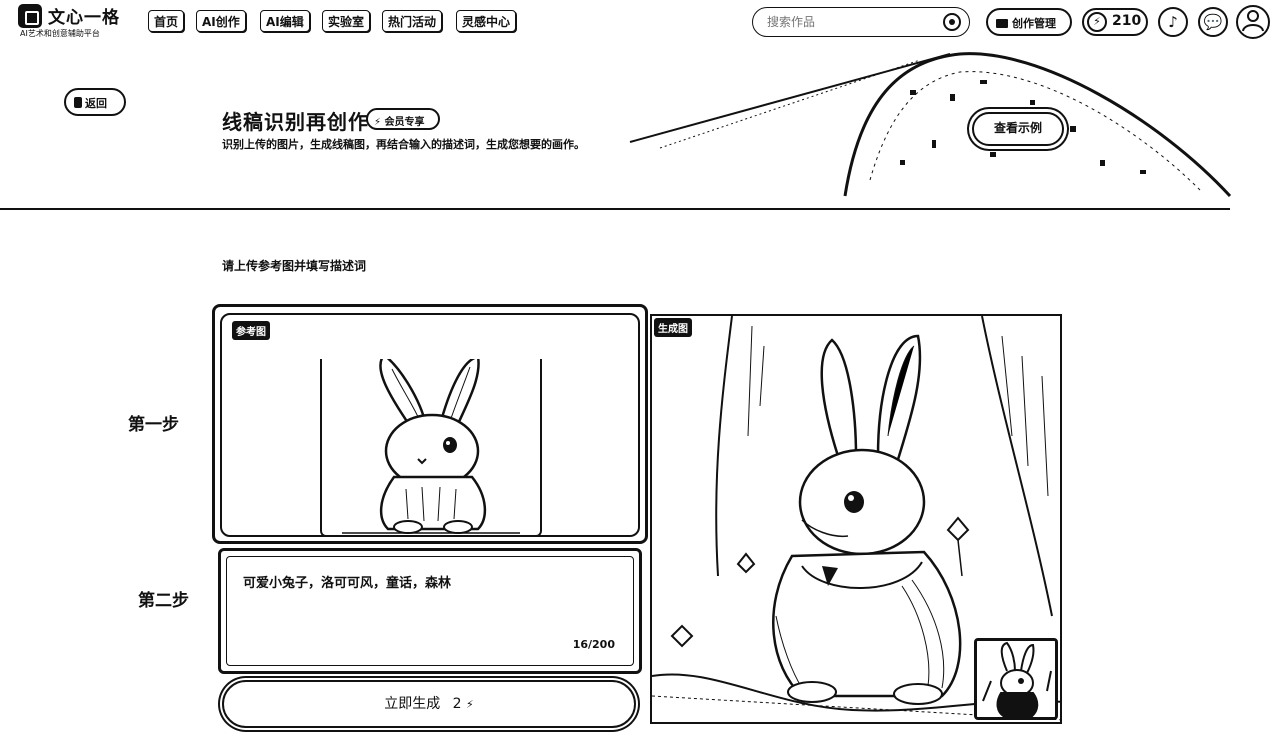 The width and height of the screenshot is (1280, 750). I want to click on search-icon, so click(952, 22).